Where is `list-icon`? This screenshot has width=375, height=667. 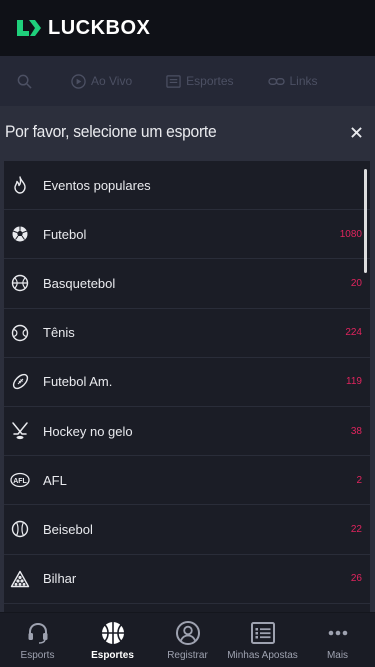
list-icon is located at coordinates (173, 81).